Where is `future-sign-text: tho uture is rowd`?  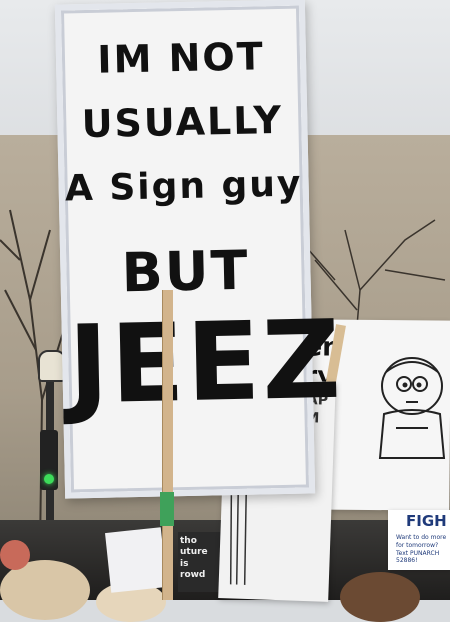
future-sign-text: tho uture is rowd is located at coordinates (194, 558).